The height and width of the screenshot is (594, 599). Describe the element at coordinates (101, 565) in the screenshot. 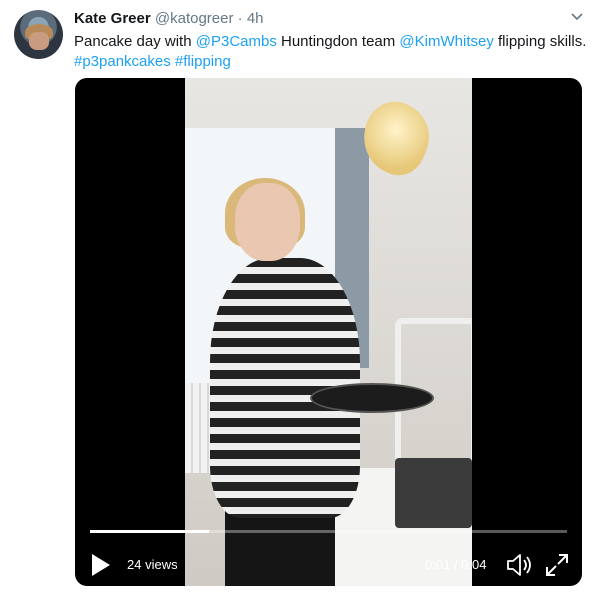

I see `play-icon` at that location.